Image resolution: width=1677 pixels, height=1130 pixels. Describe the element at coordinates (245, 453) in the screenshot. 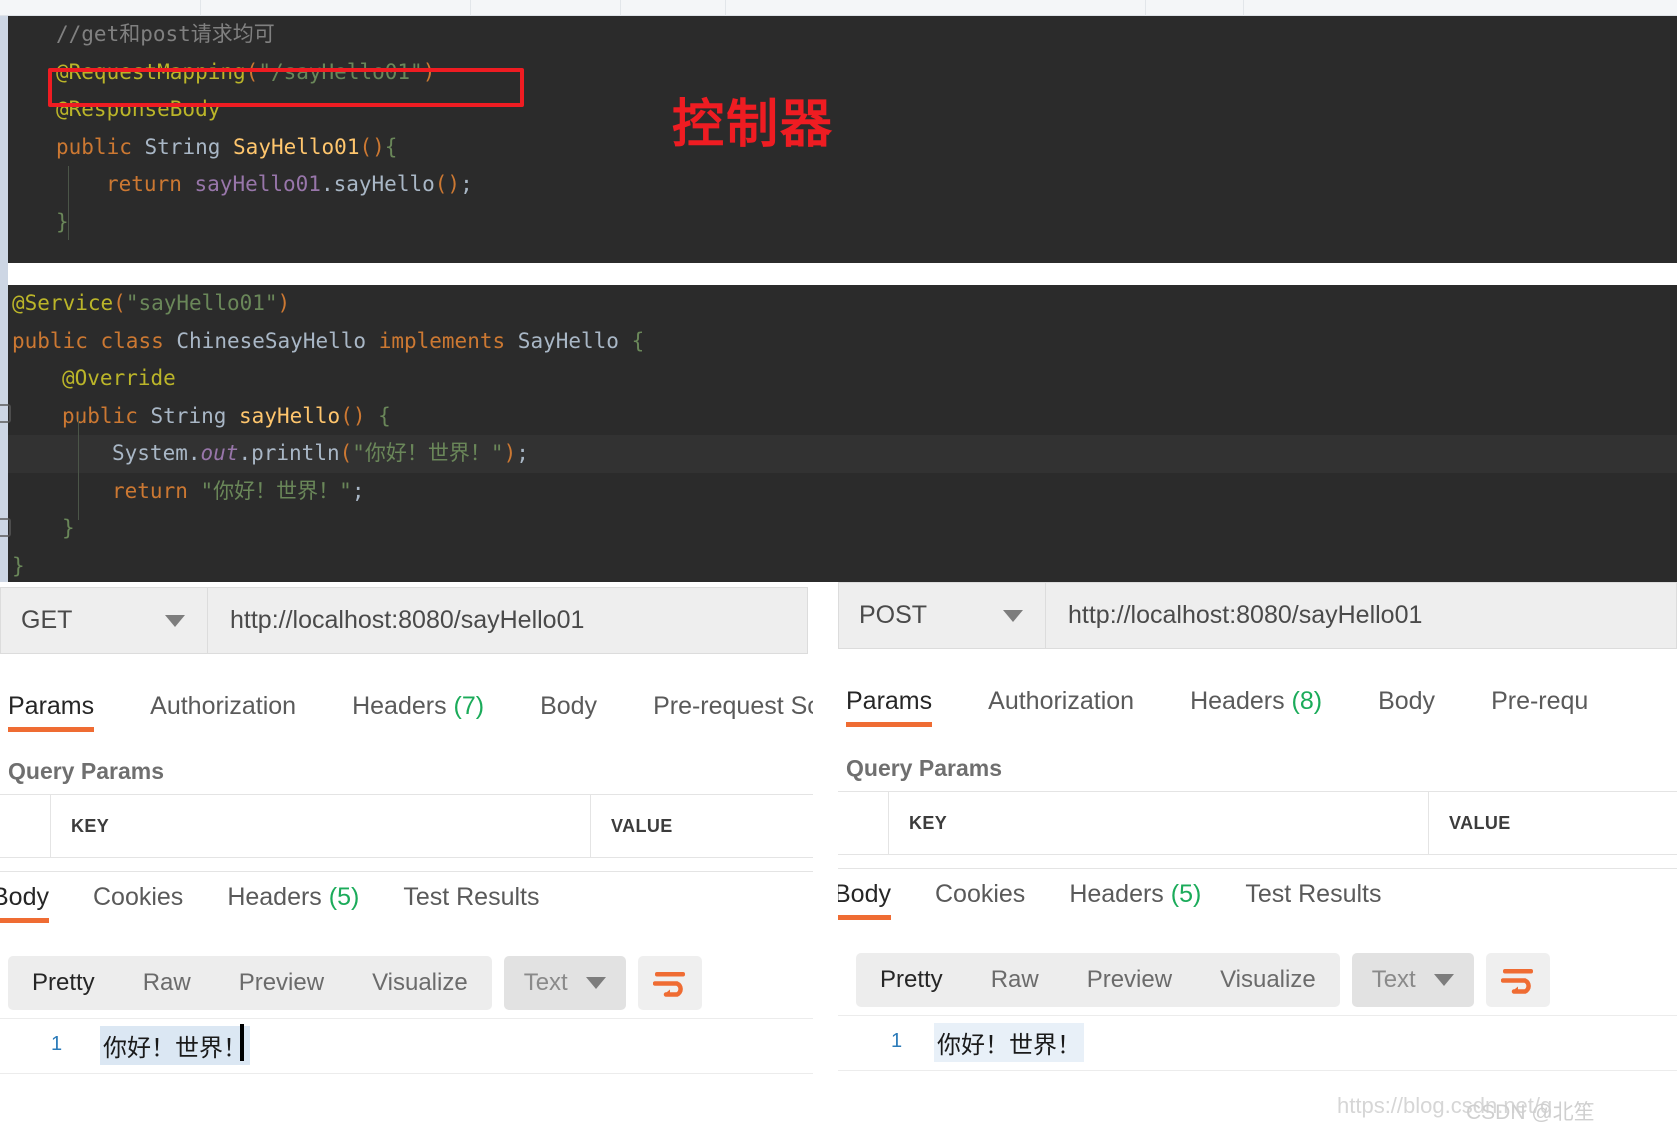

I see `code-token: .` at that location.